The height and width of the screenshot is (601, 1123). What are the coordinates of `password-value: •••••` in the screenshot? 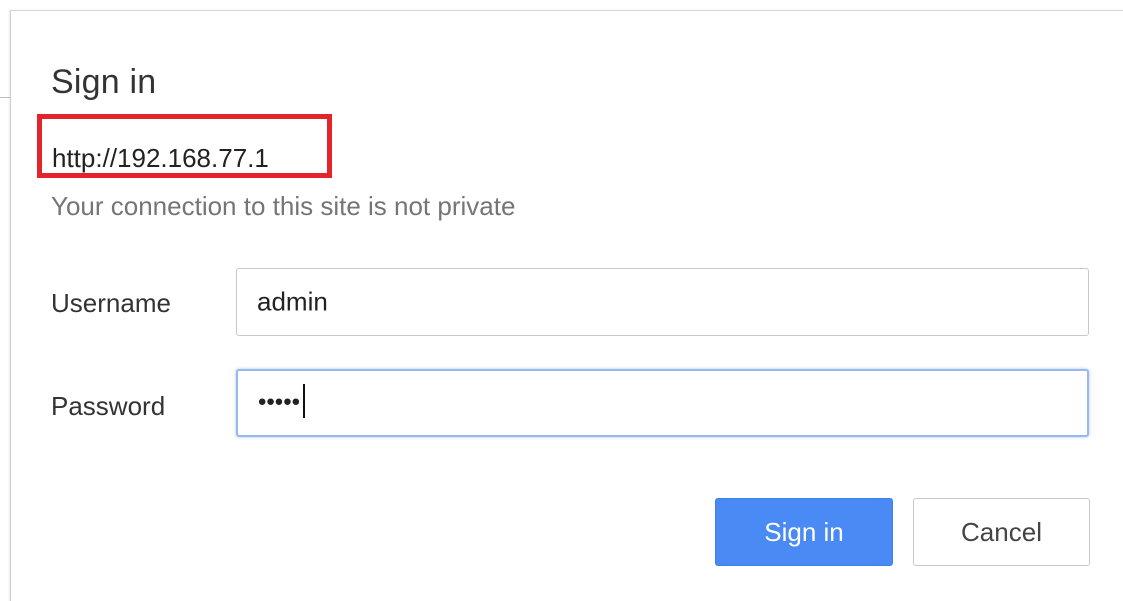 It's located at (279, 402).